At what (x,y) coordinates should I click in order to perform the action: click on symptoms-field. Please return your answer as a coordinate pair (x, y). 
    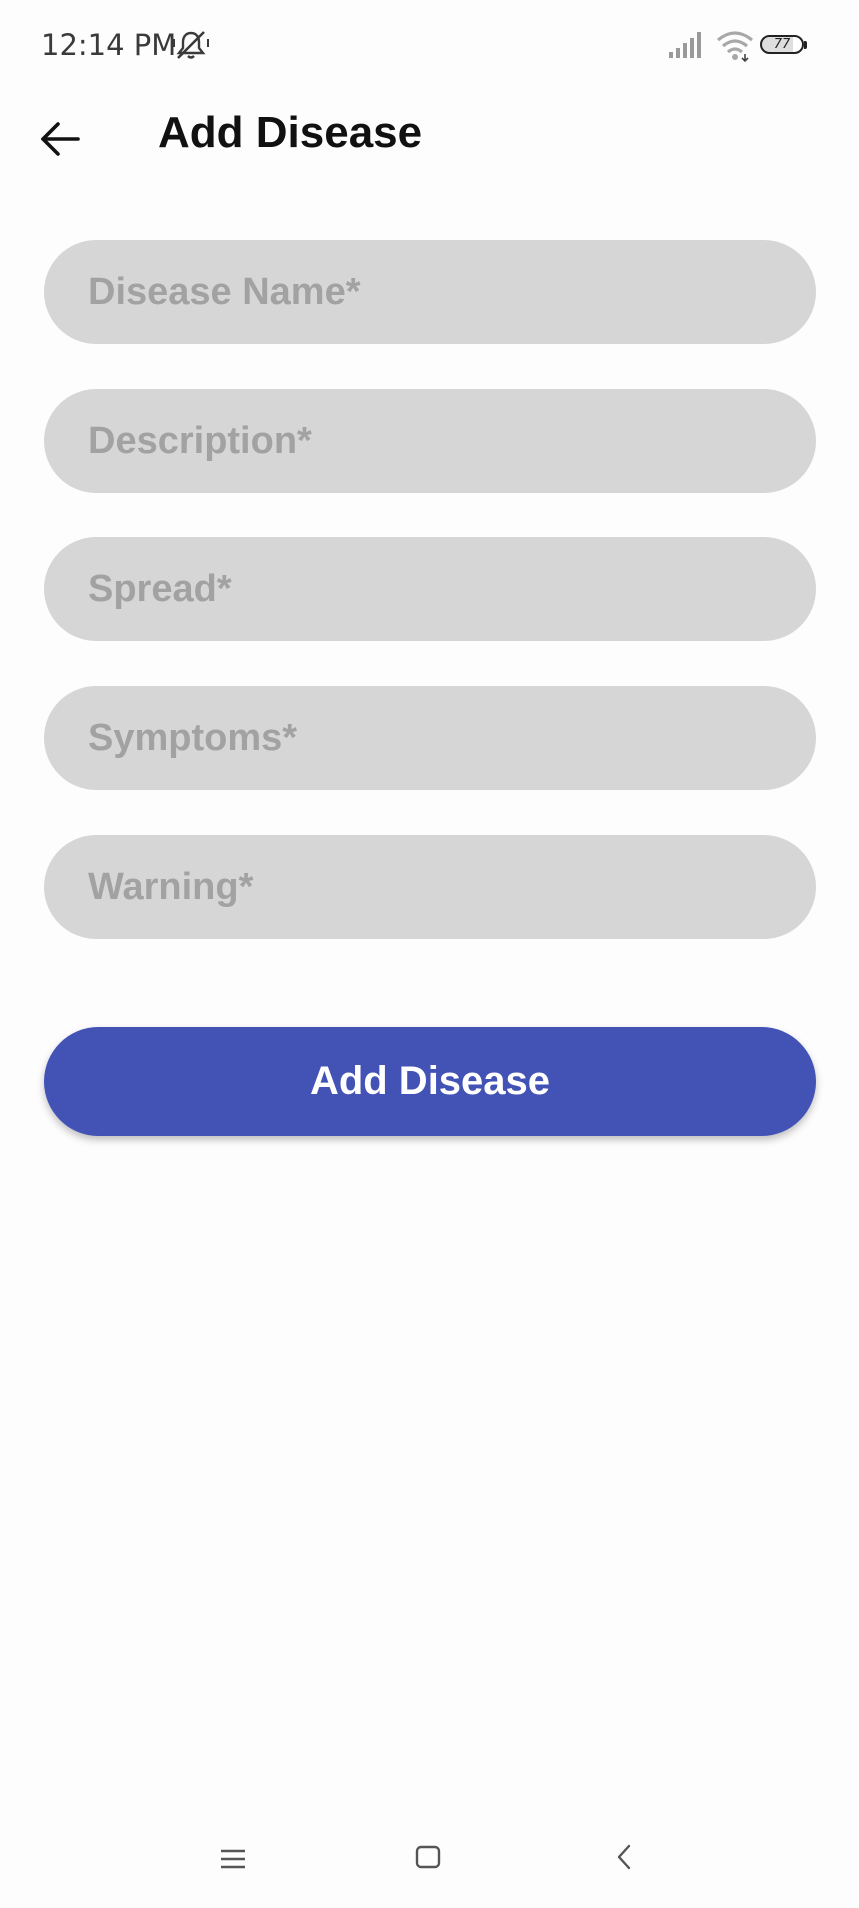
    Looking at the image, I should click on (430, 738).